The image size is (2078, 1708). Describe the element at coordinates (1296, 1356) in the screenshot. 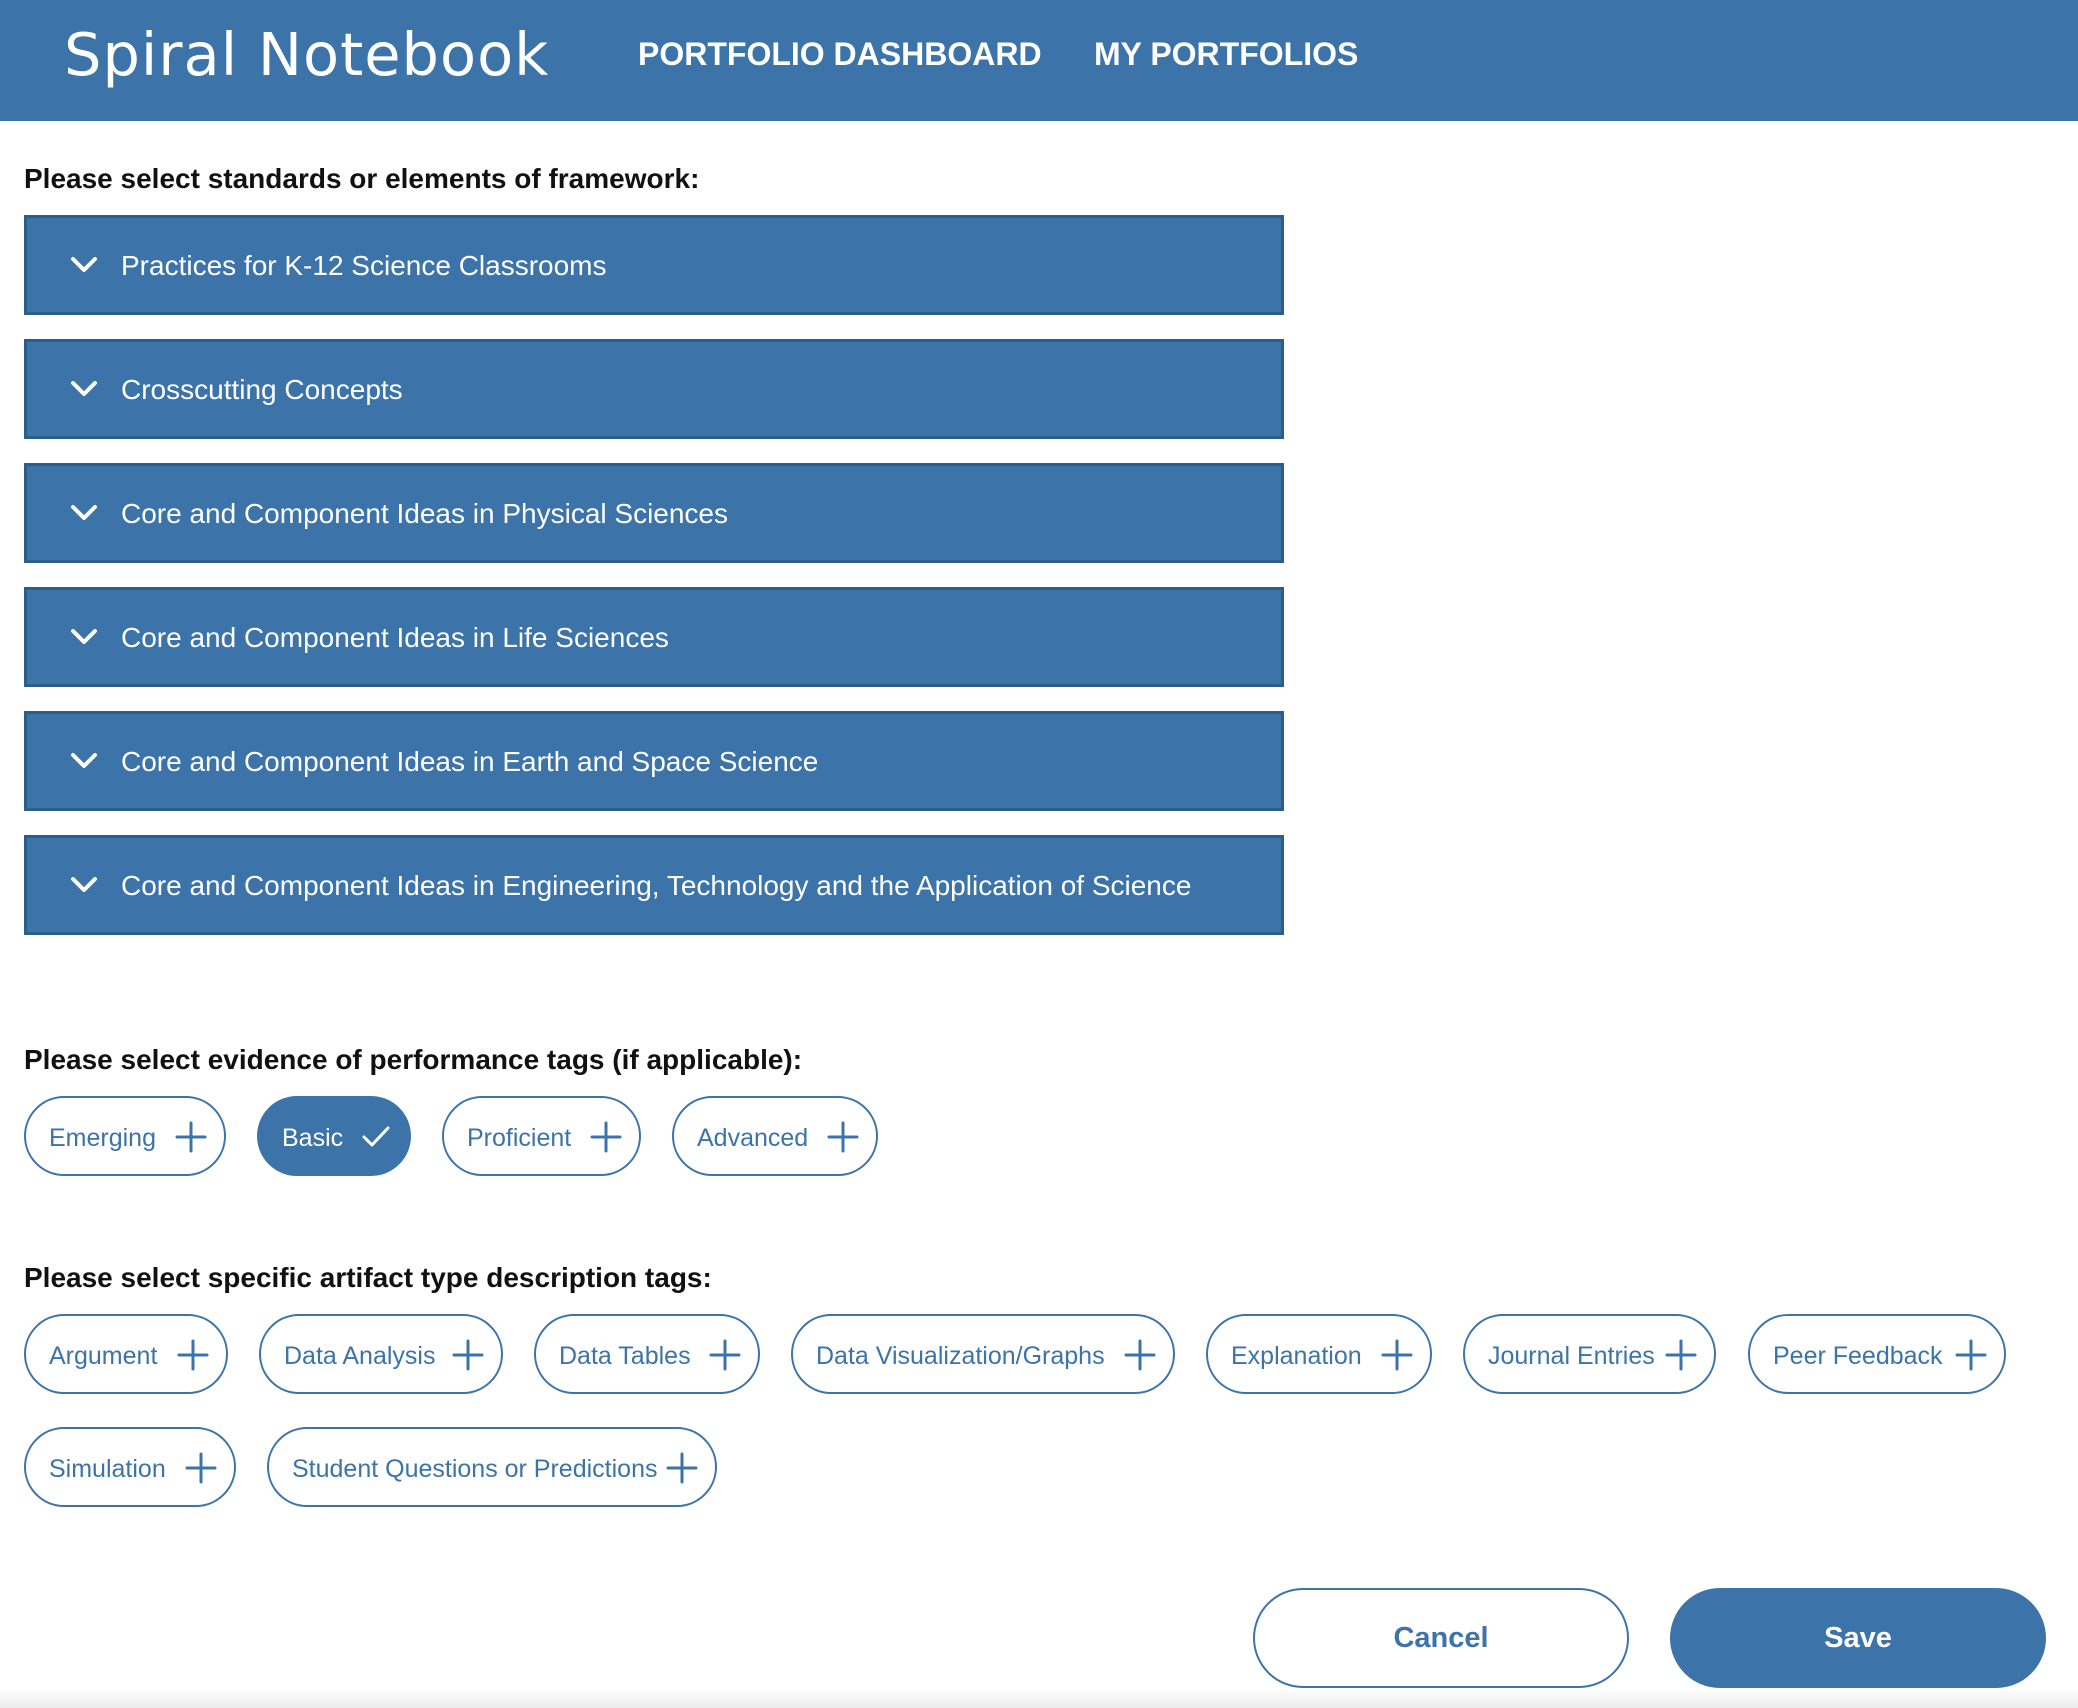

I see `tag-label: Explanation` at that location.